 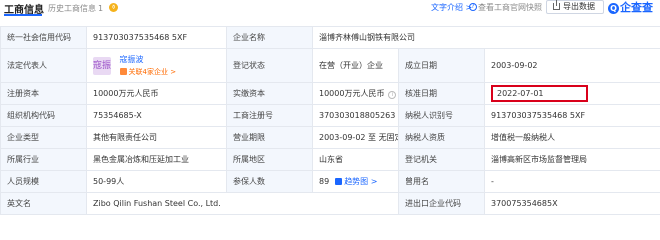 I want to click on credit-code-value: 913703037535468 5XF, so click(x=156, y=37).